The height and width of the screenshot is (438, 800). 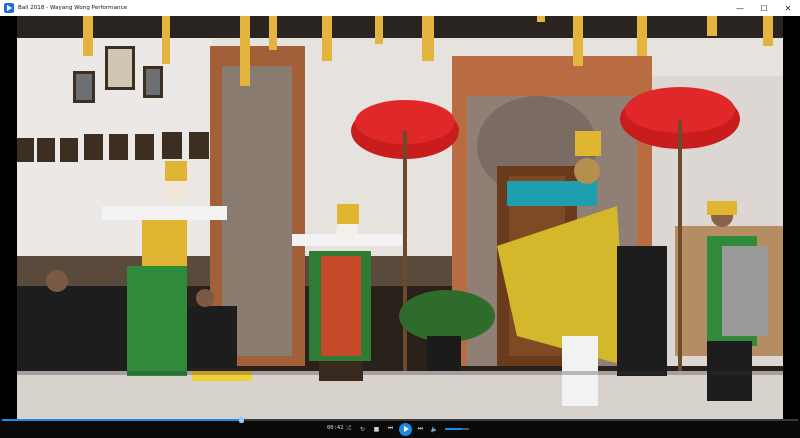 What do you see at coordinates (420, 429) in the screenshot?
I see `next-icon: ⏭` at bounding box center [420, 429].